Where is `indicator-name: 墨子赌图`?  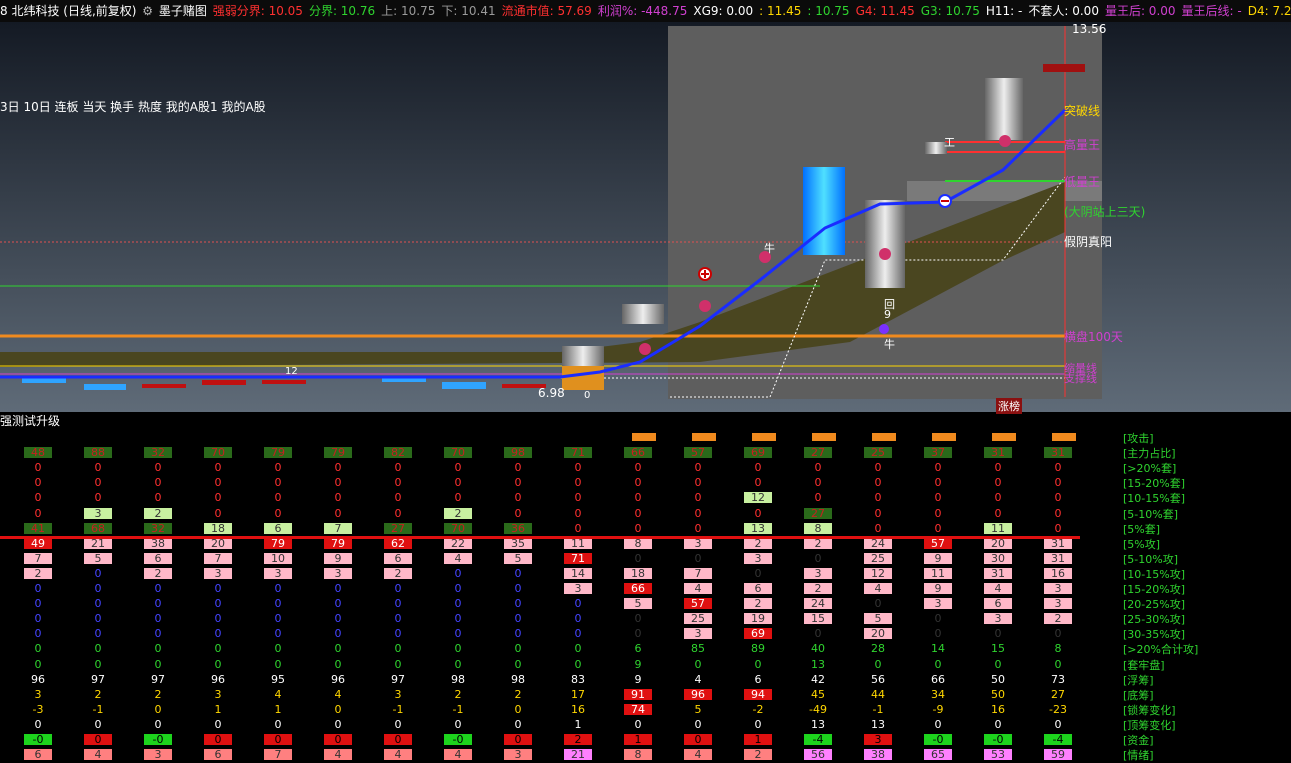 indicator-name: 墨子赌图 is located at coordinates (183, 11).